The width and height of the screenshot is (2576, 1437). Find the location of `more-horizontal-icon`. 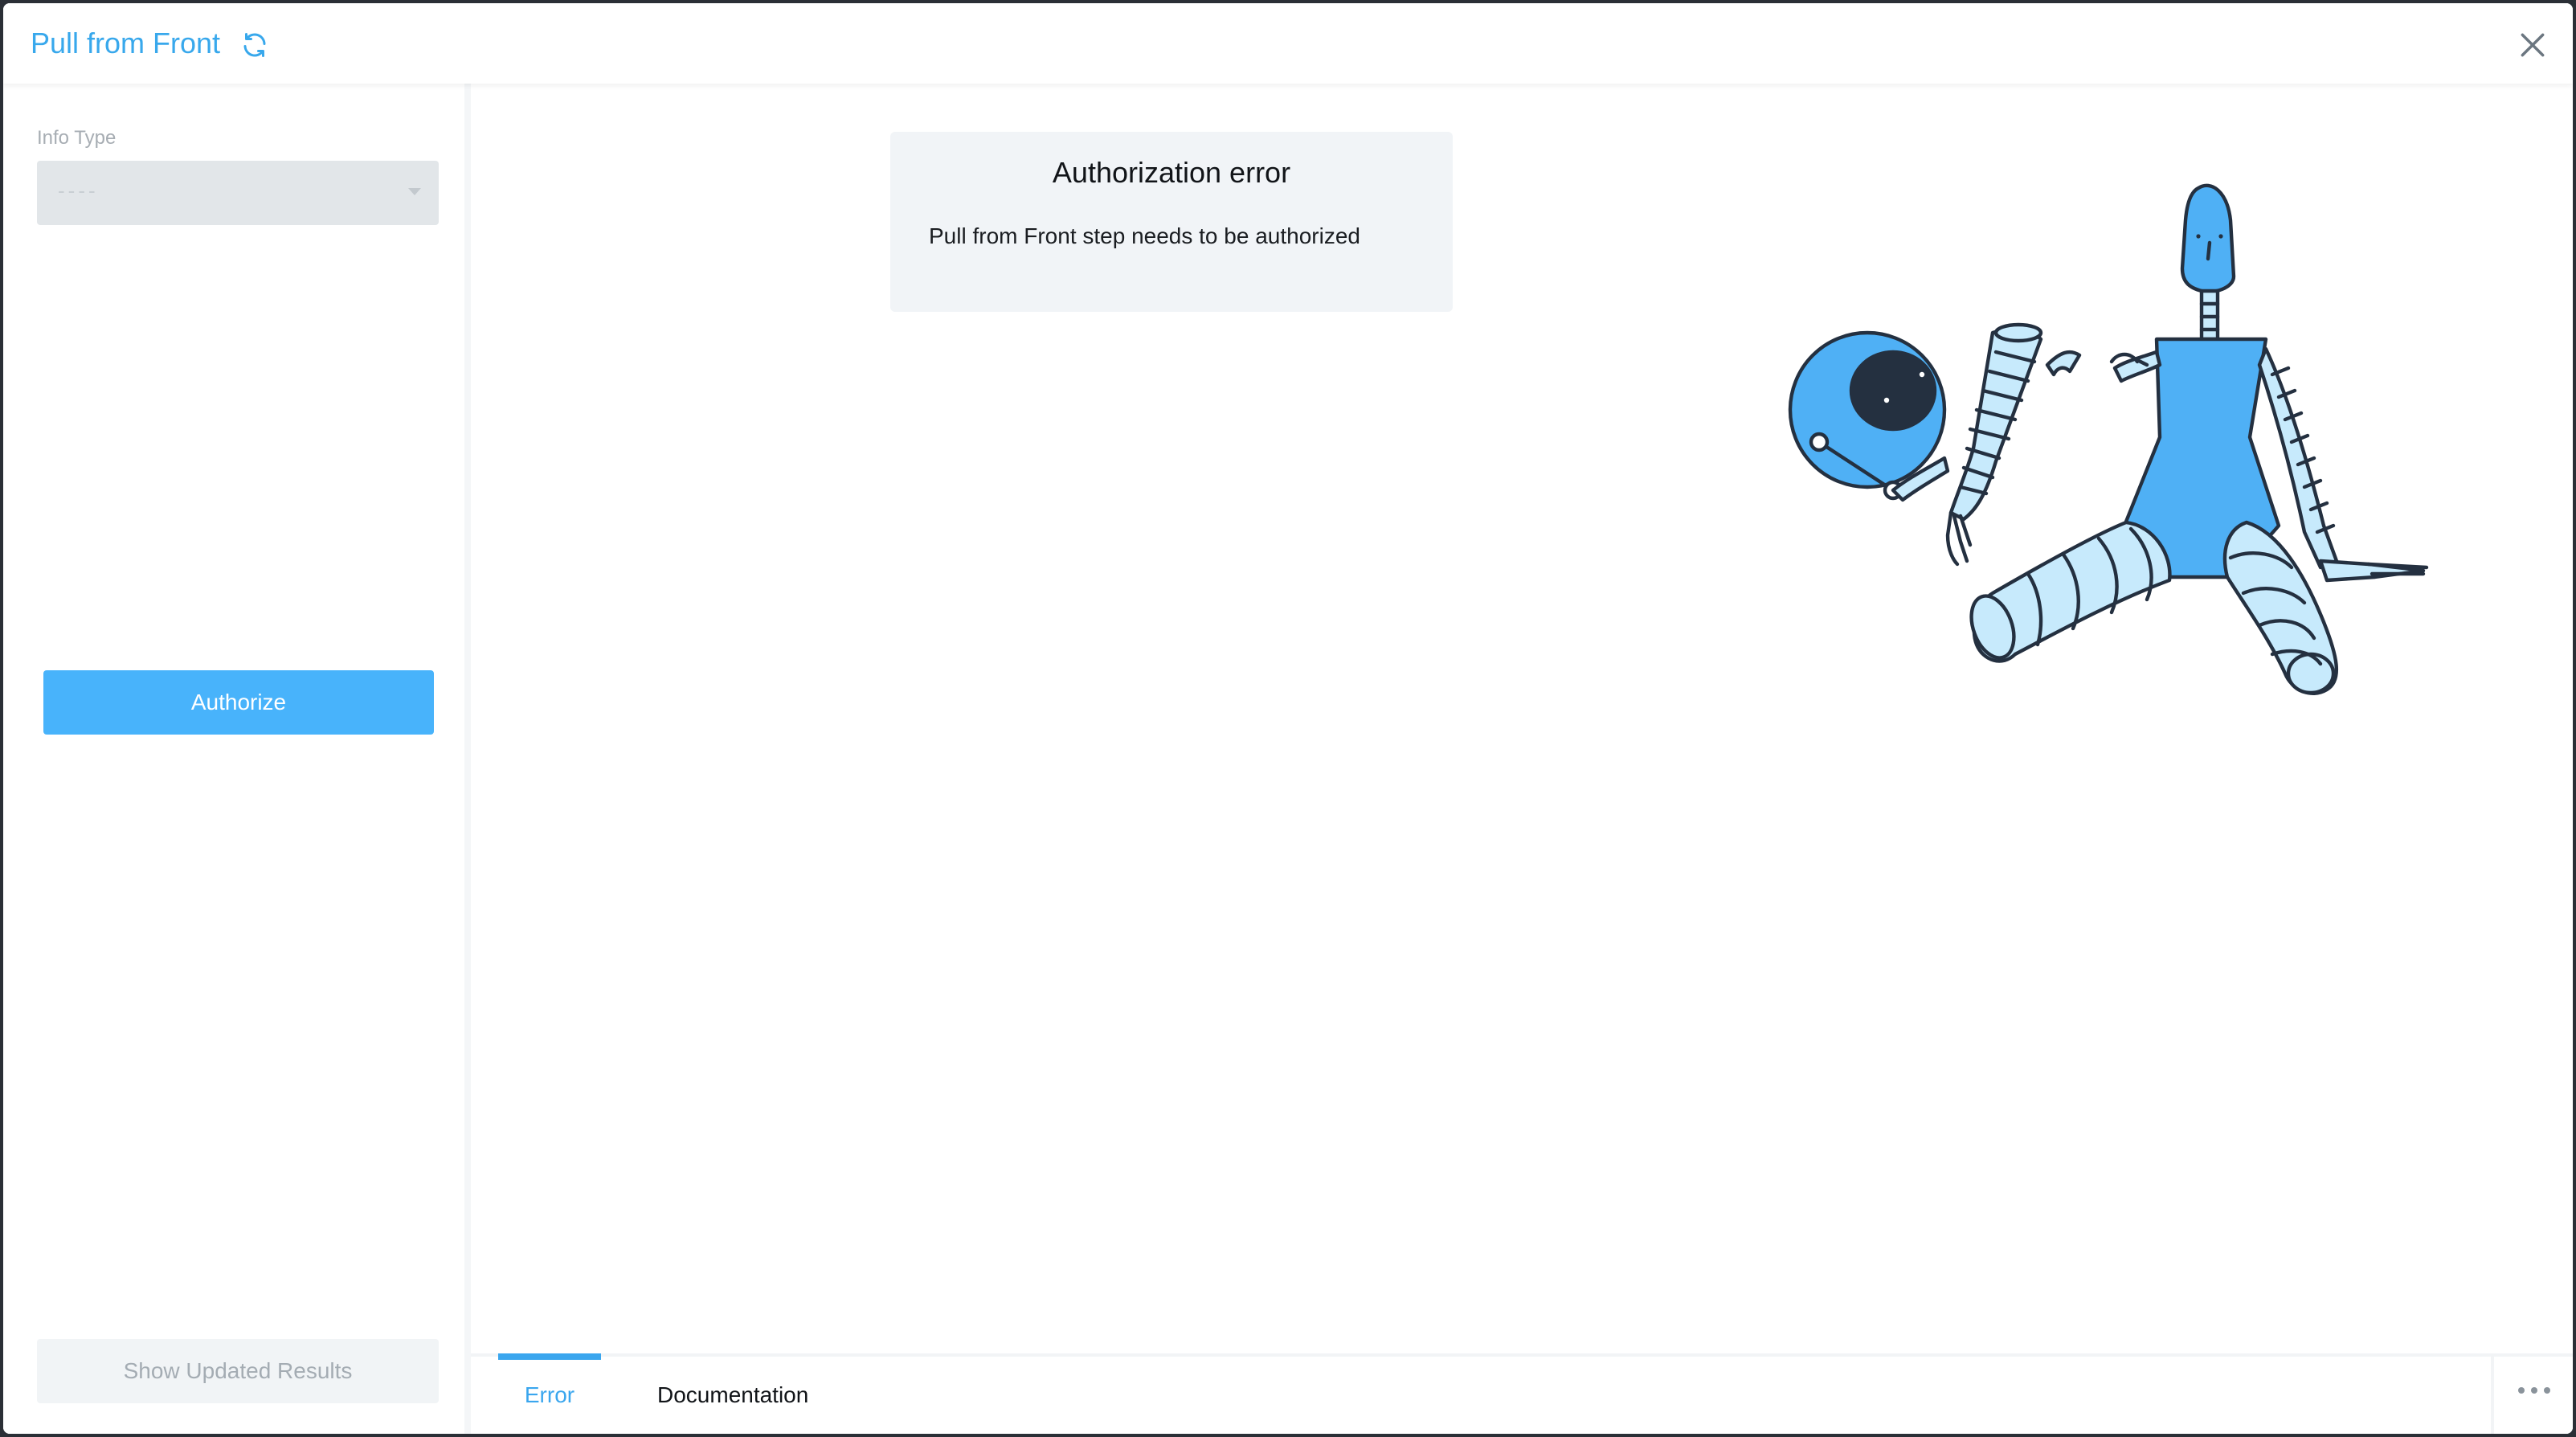

more-horizontal-icon is located at coordinates (2534, 1390).